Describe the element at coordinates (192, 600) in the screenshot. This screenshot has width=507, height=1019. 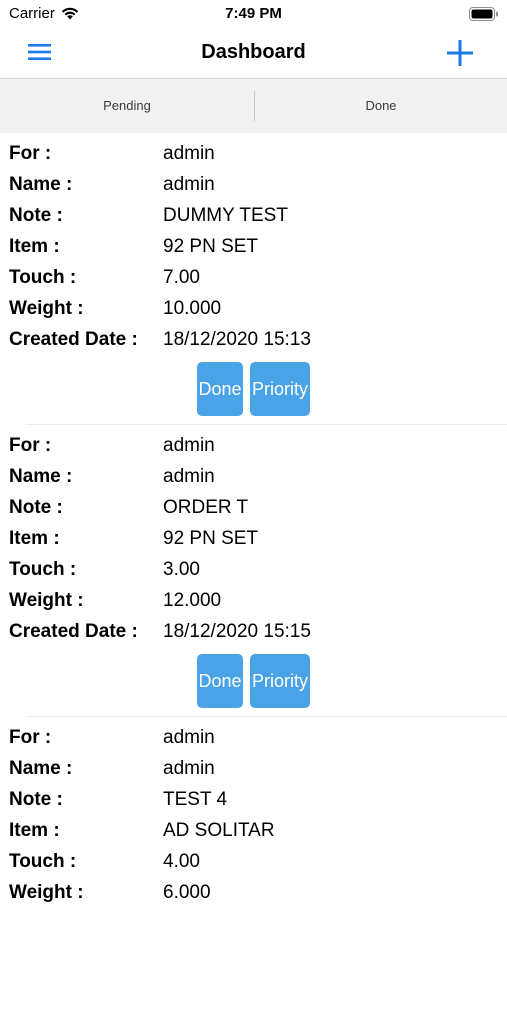
I see `field-value: 12.000` at that location.